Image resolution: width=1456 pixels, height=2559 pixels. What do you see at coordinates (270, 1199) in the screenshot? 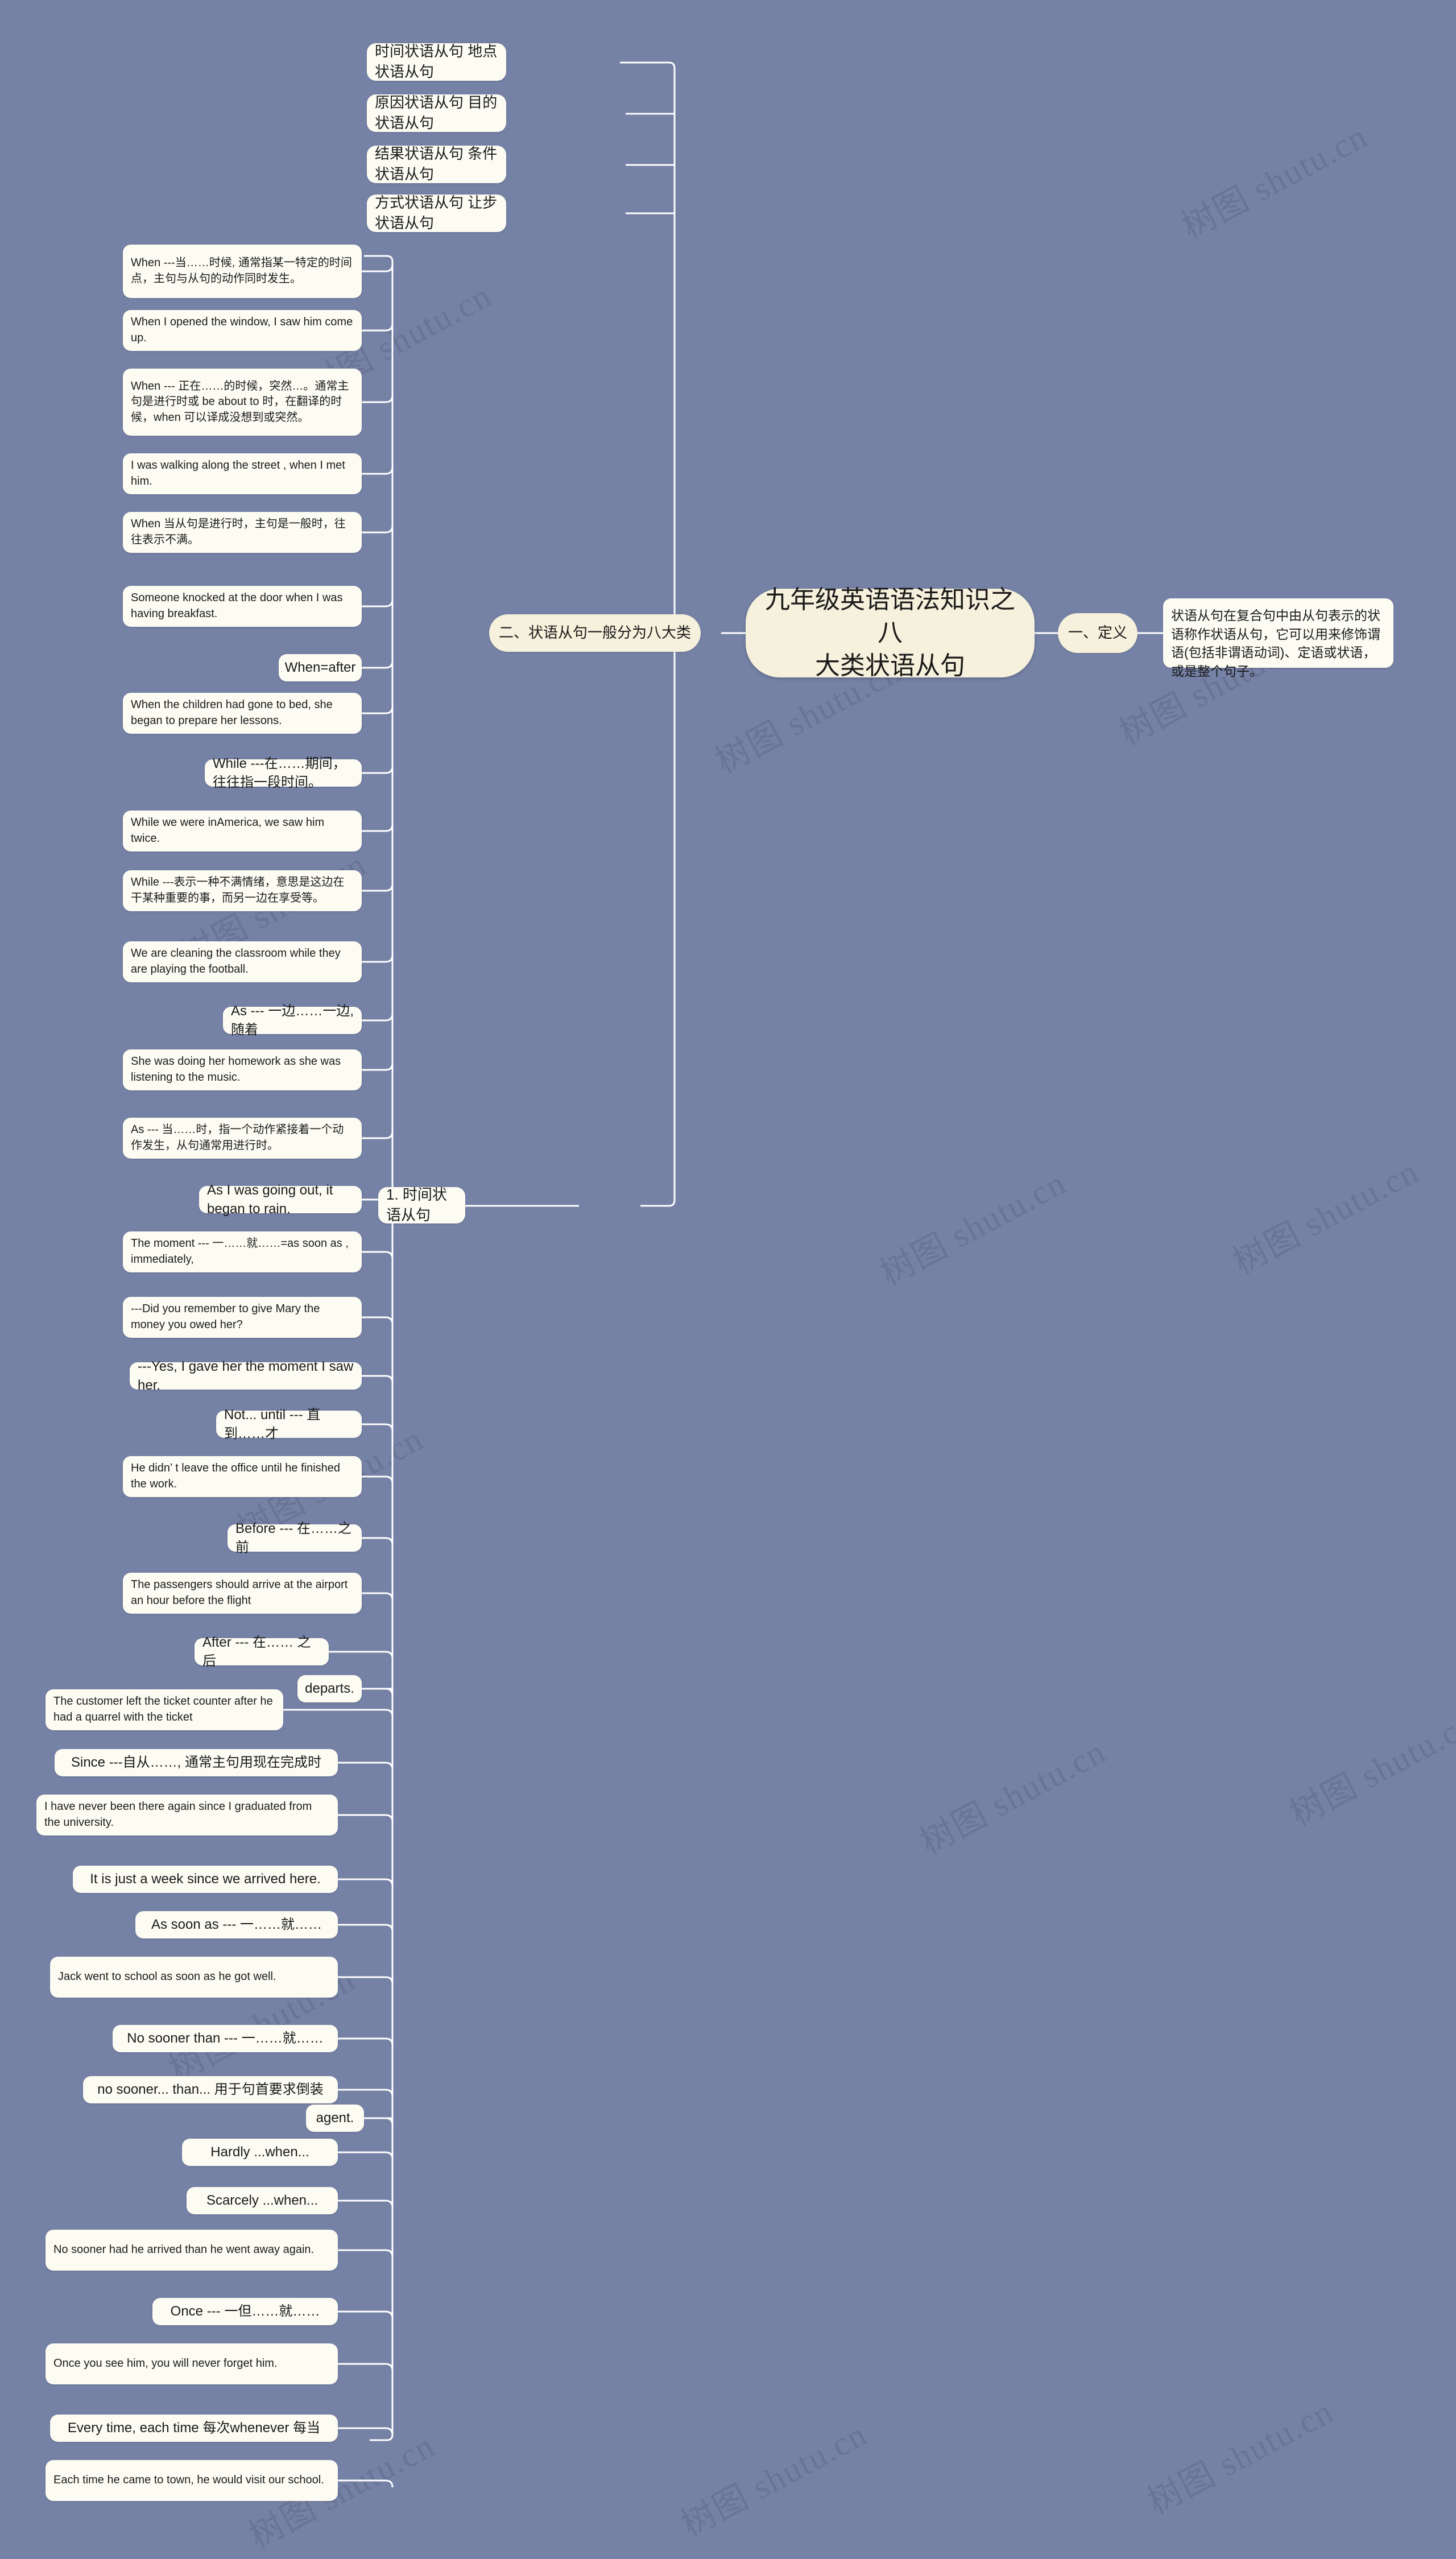
I see `time-clause-leaf-label: As I was going out, it began to rain.` at bounding box center [270, 1199].